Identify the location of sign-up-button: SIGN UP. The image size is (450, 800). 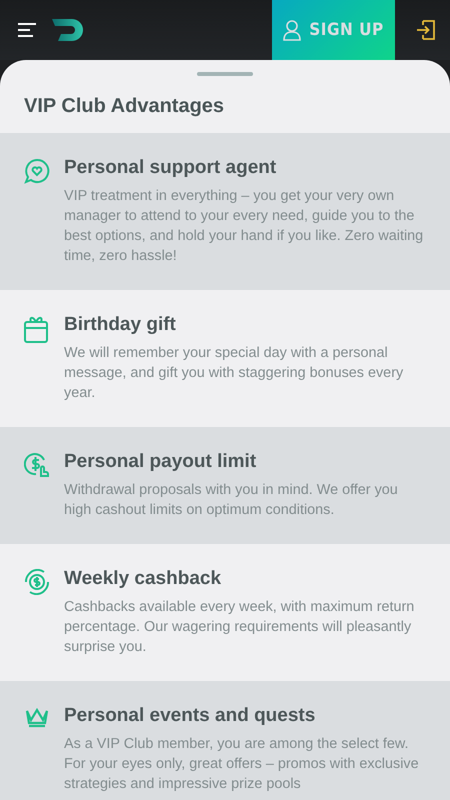
(333, 30).